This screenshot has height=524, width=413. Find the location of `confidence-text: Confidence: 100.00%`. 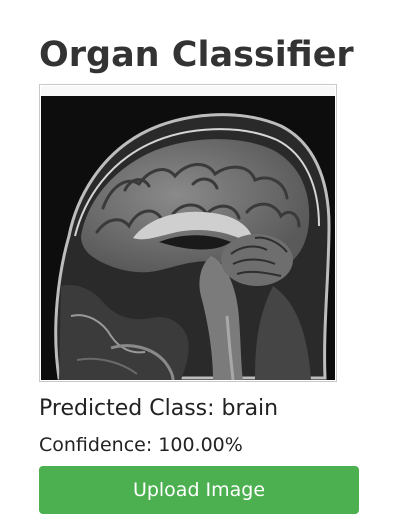

confidence-text: Confidence: 100.00% is located at coordinates (141, 445).